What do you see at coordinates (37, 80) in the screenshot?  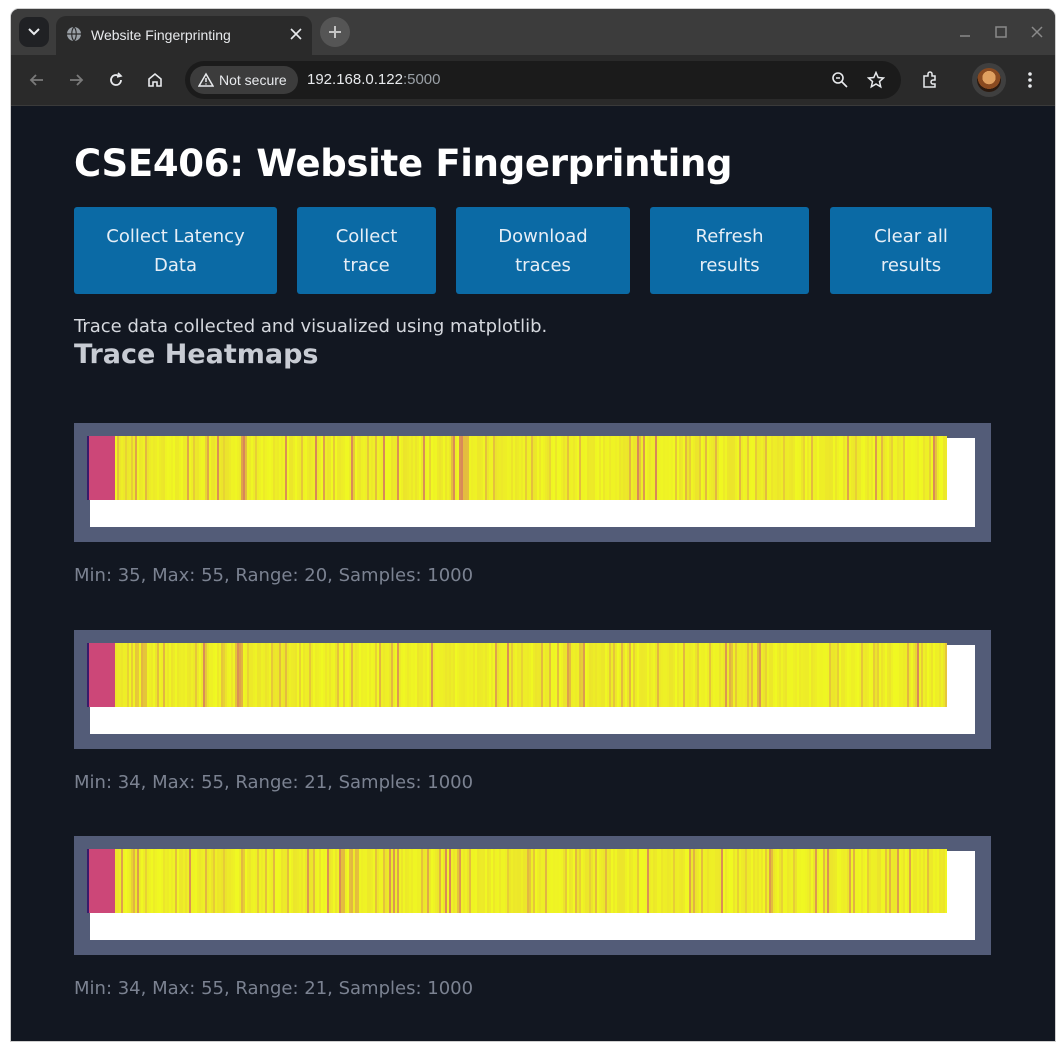 I see `back-icon` at bounding box center [37, 80].